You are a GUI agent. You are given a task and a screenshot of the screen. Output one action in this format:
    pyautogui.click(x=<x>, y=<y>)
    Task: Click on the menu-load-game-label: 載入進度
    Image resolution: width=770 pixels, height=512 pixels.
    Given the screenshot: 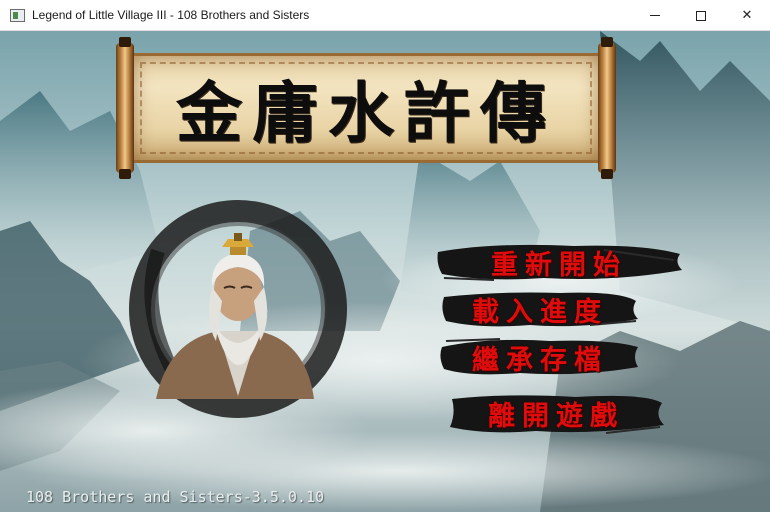 What is the action you would take?
    pyautogui.click(x=540, y=312)
    